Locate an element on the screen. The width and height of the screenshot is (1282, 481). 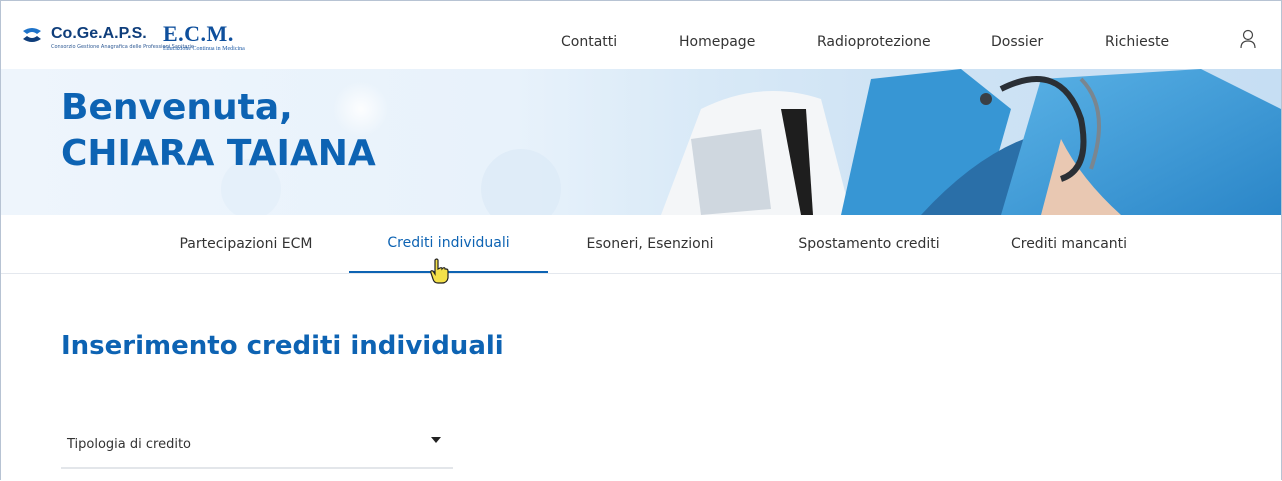
greeting-line-1: Benvenuta, is located at coordinates (177, 107).